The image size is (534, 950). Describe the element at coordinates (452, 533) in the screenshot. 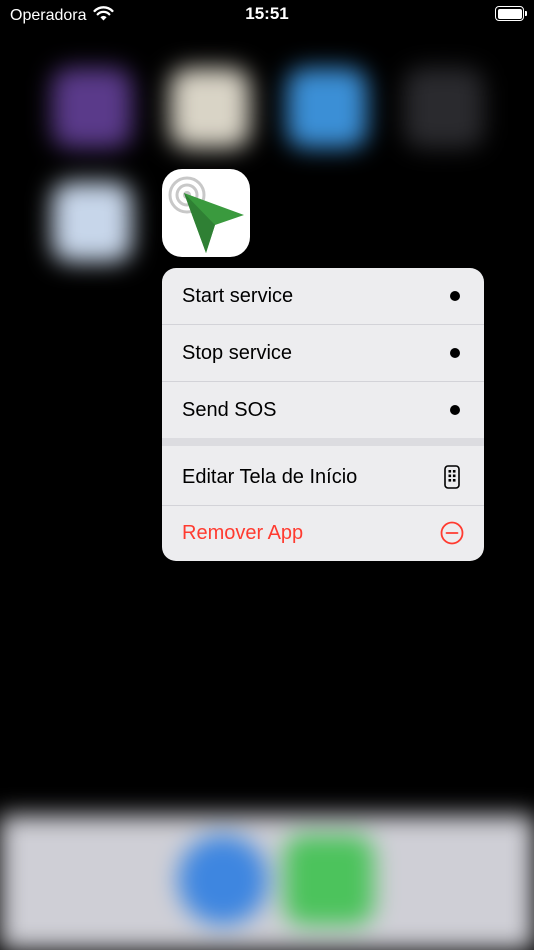

I see `minus-circle-icon` at that location.